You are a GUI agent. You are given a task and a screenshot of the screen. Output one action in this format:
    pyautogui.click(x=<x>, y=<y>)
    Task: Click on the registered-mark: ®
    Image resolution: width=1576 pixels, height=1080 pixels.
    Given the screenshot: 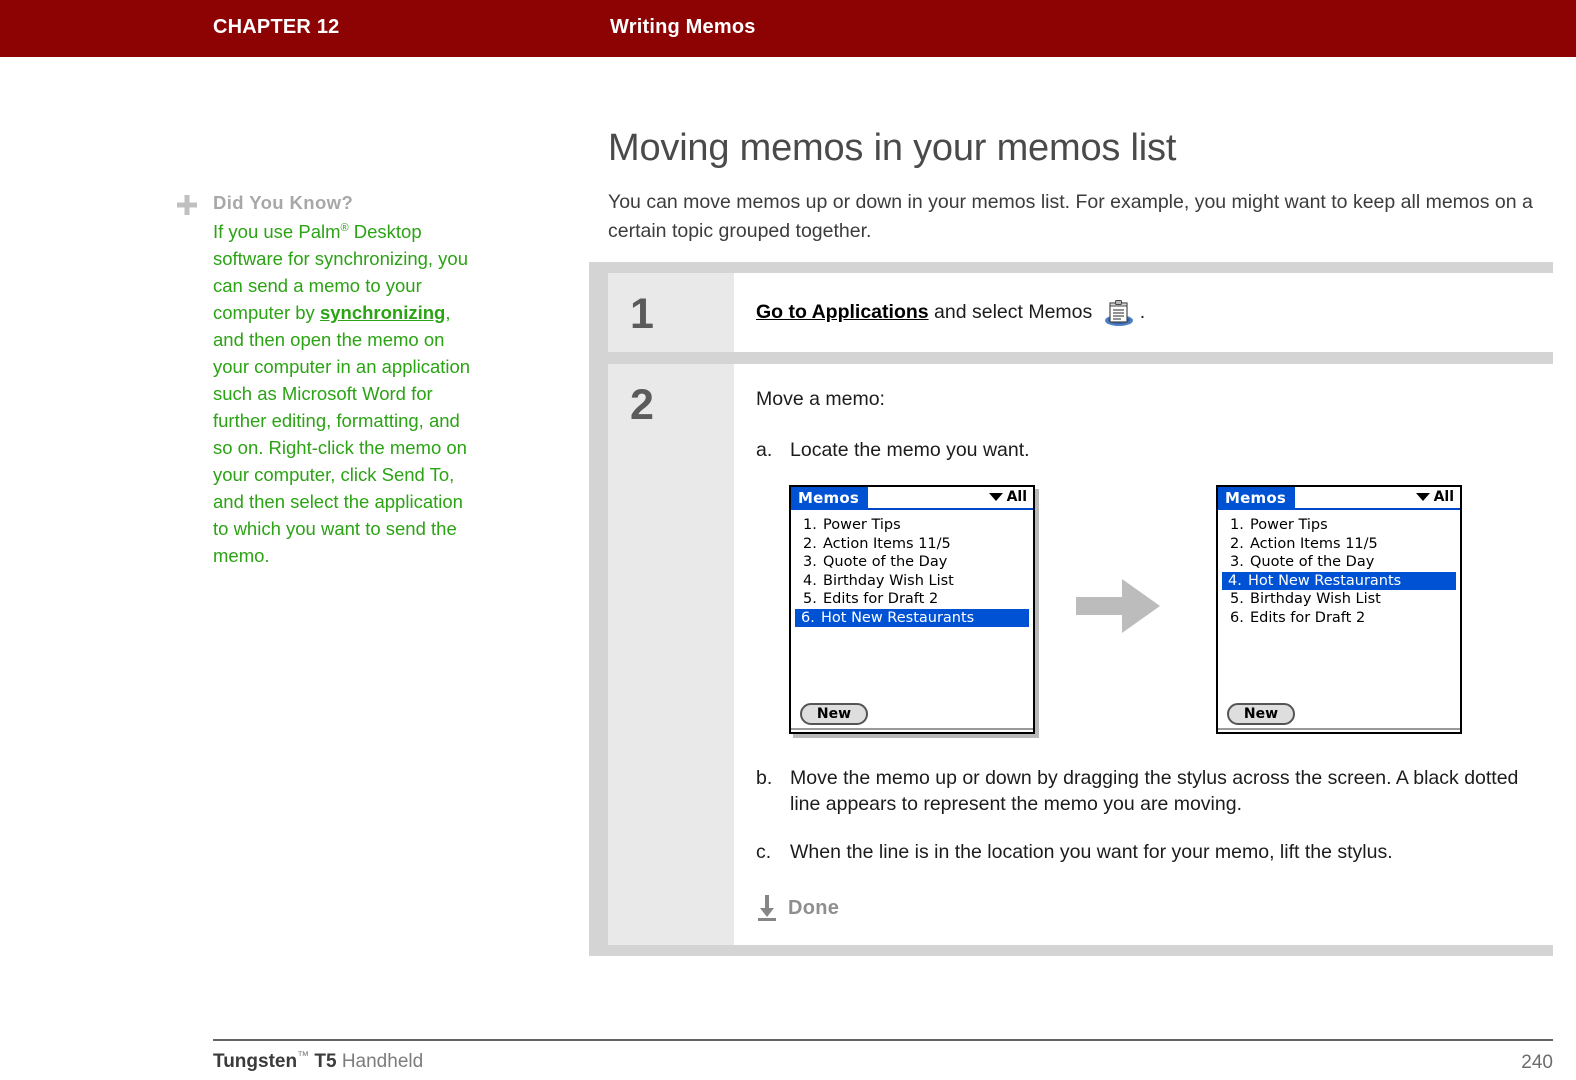 What is the action you would take?
    pyautogui.click(x=344, y=227)
    